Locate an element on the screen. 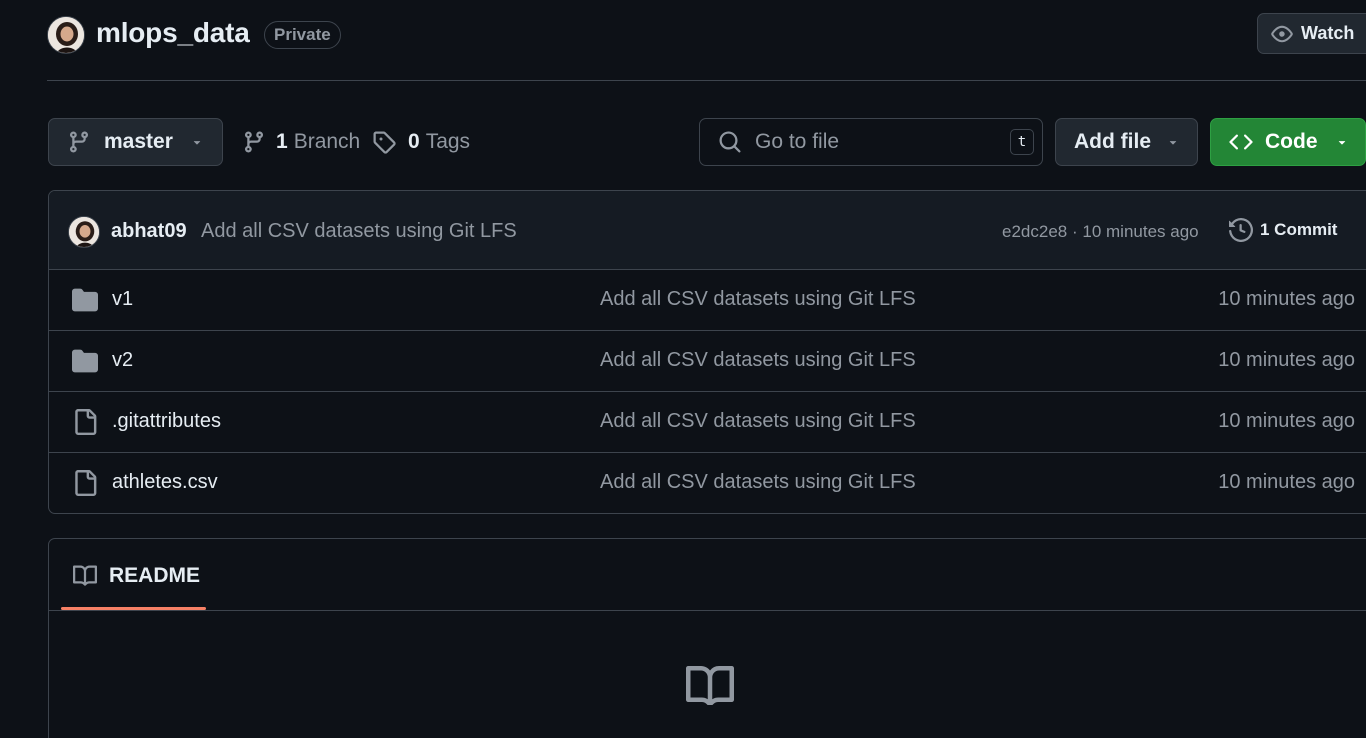 The height and width of the screenshot is (738, 1366). branch-count-label: Branch is located at coordinates (327, 141).